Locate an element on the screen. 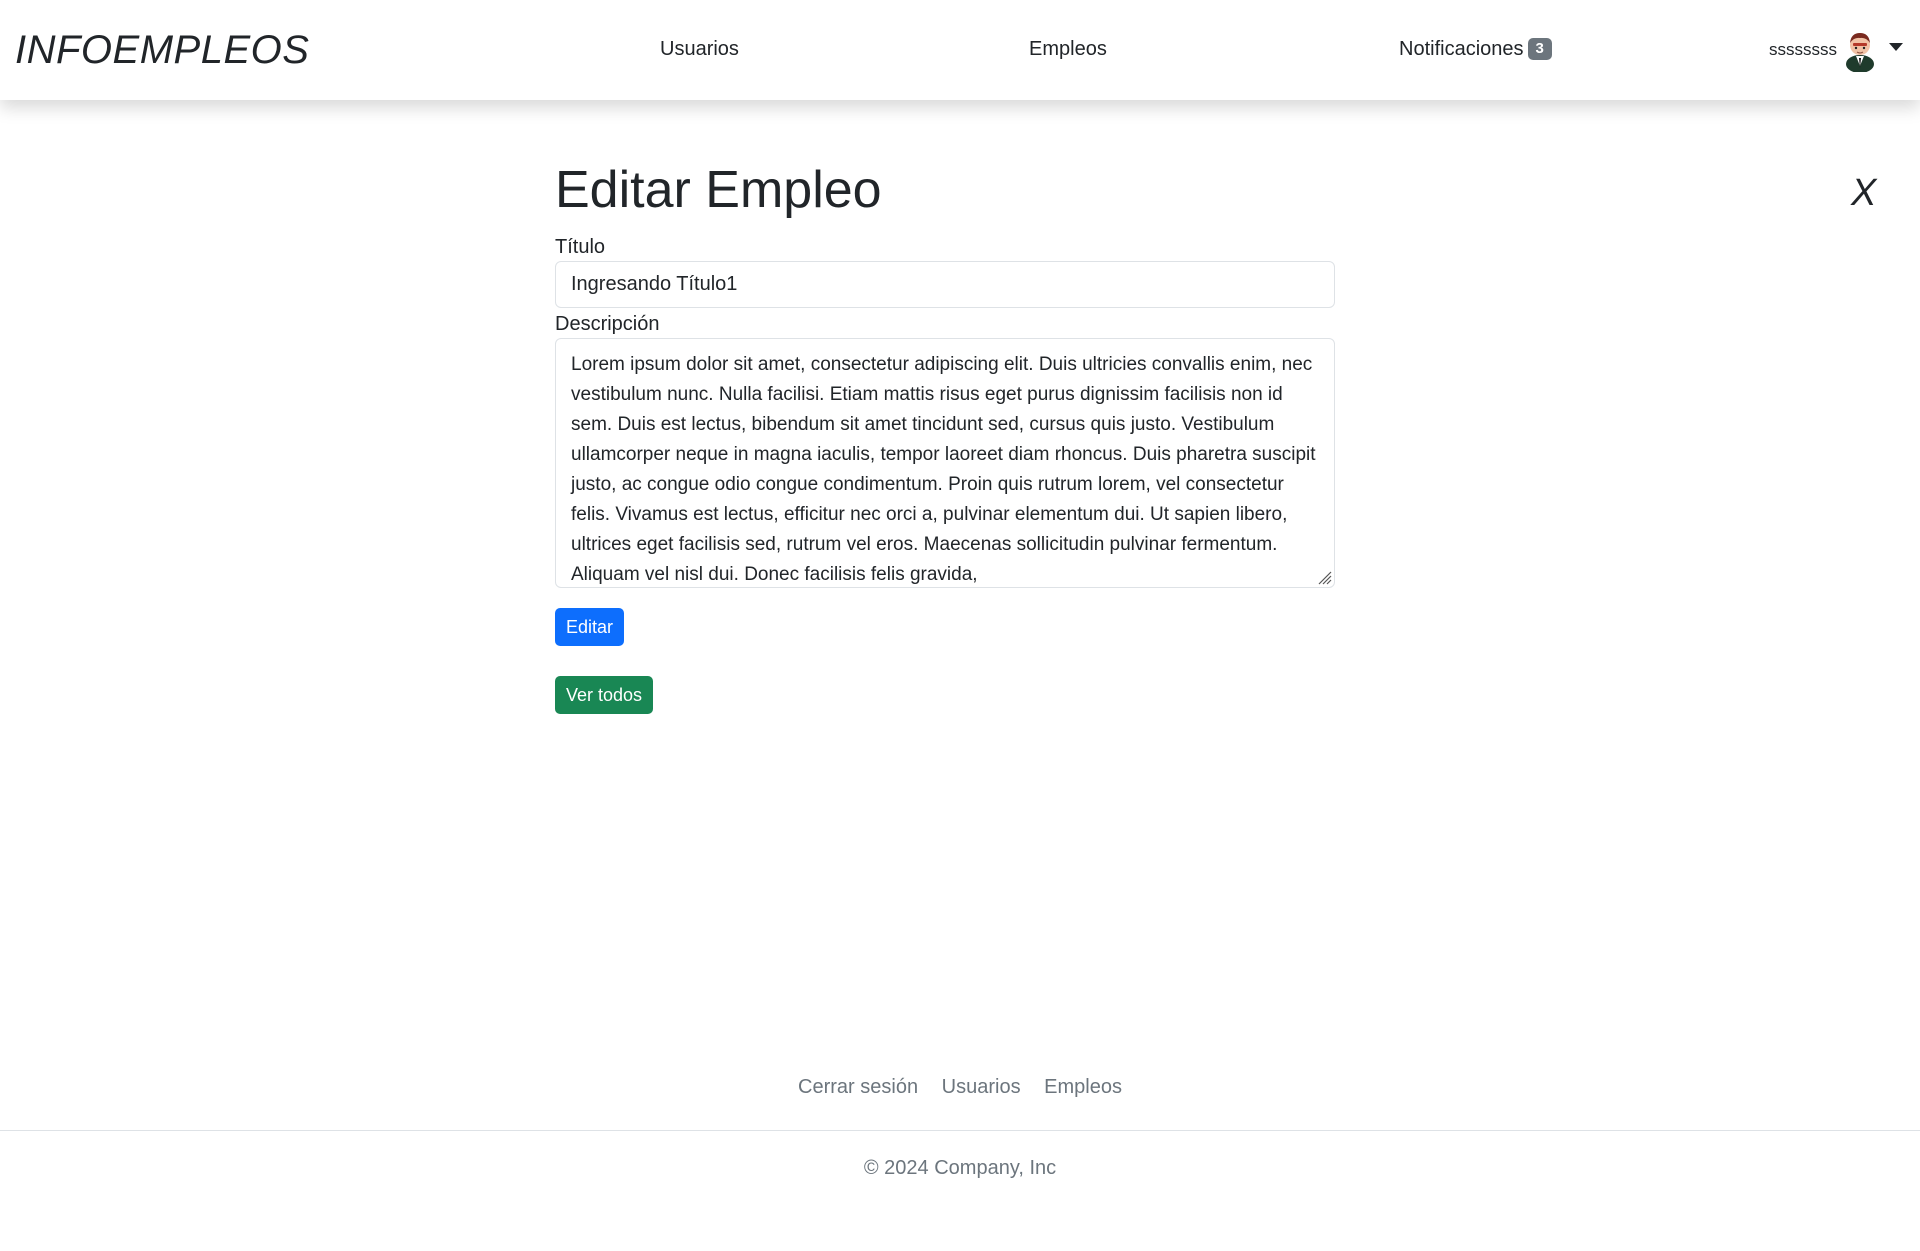 This screenshot has height=1251, width=1920. brand-logo: INFOEMPLEOS is located at coordinates (162, 50).